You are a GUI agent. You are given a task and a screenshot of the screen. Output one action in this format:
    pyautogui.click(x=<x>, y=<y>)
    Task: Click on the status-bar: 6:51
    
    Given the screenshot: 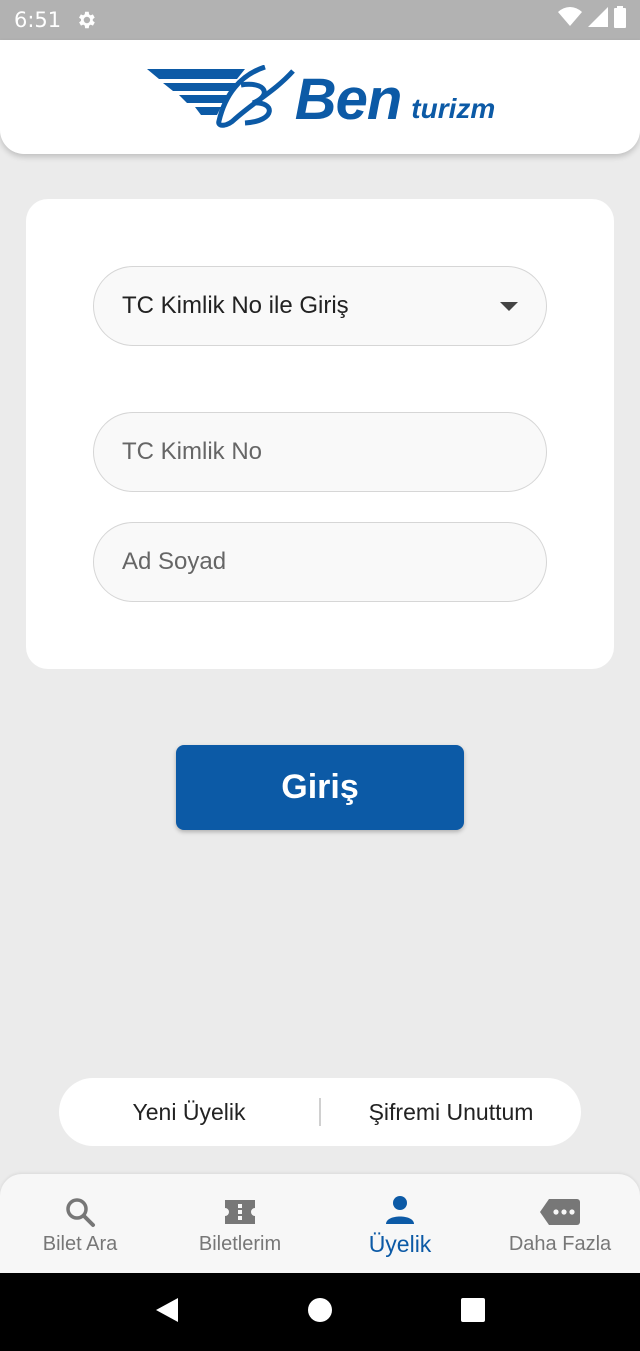 What is the action you would take?
    pyautogui.click(x=320, y=20)
    